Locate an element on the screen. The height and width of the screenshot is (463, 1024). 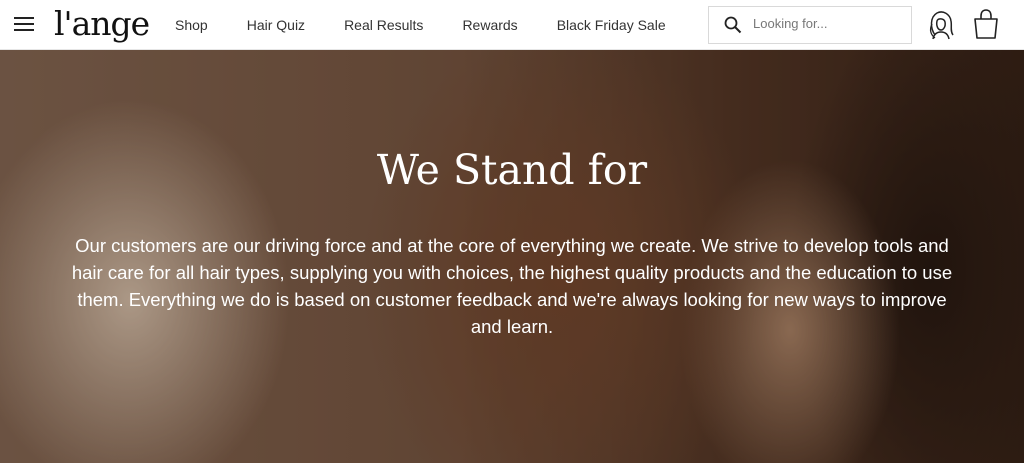
nav-link-rewards: Rewards is located at coordinates (489, 25).